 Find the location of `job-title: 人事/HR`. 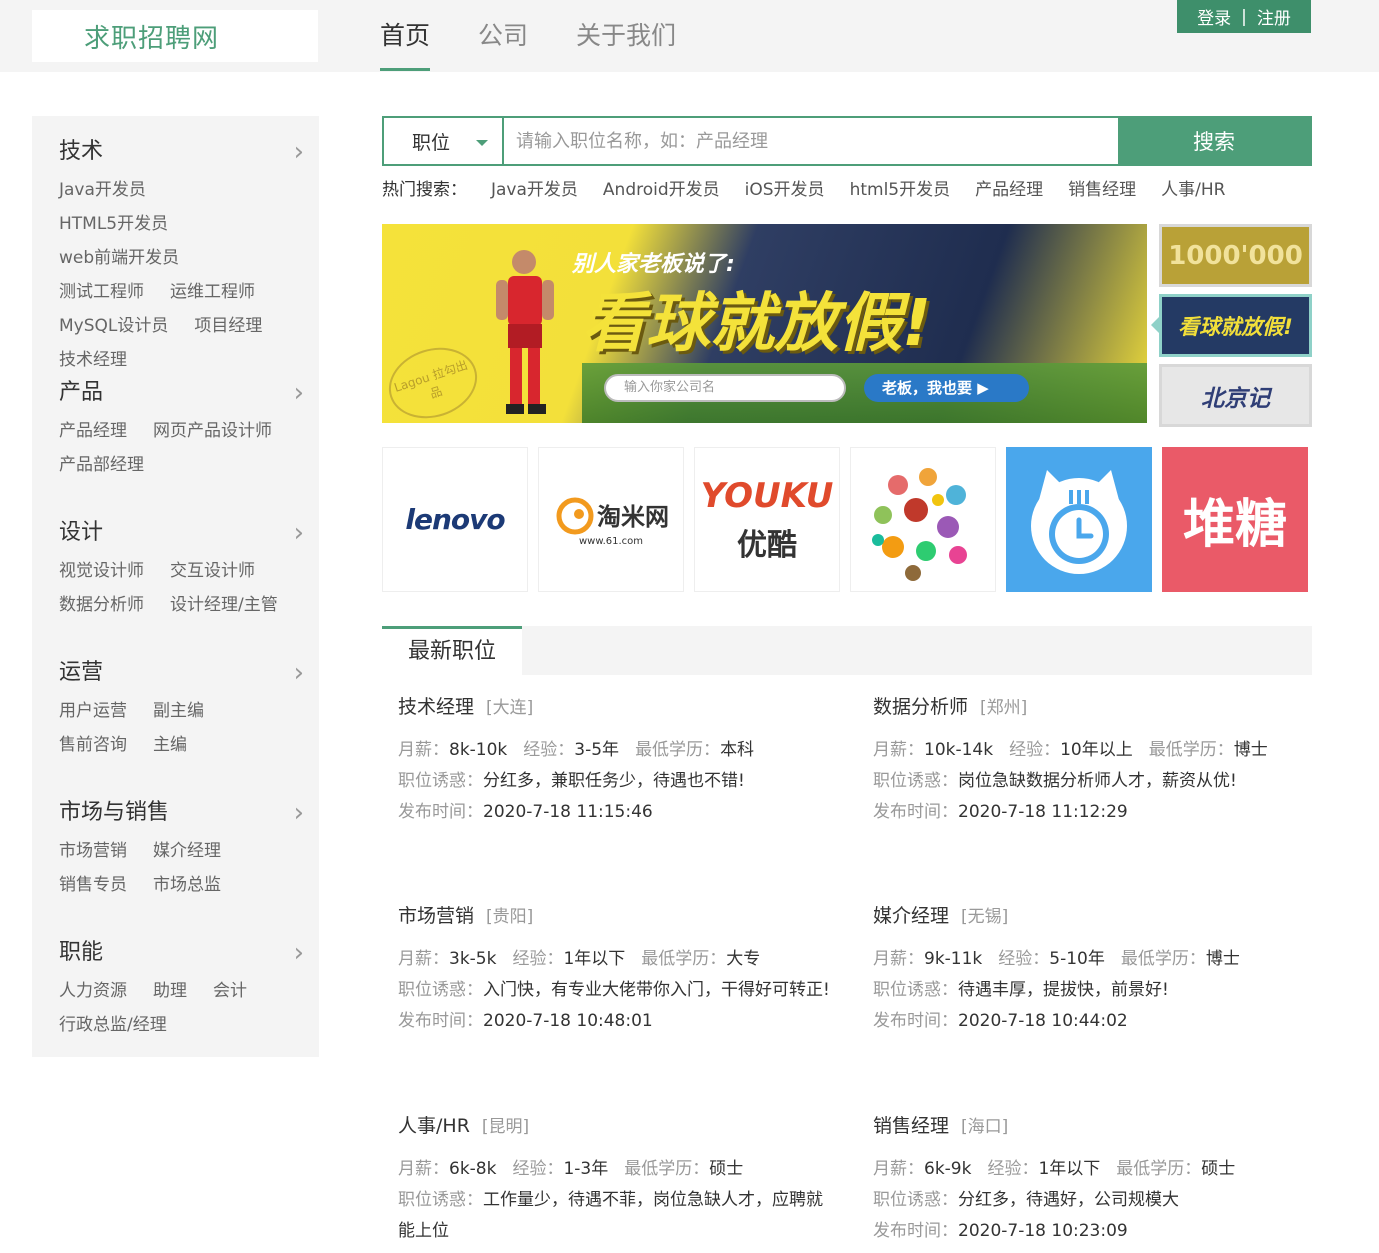

job-title: 人事/HR is located at coordinates (434, 1126).